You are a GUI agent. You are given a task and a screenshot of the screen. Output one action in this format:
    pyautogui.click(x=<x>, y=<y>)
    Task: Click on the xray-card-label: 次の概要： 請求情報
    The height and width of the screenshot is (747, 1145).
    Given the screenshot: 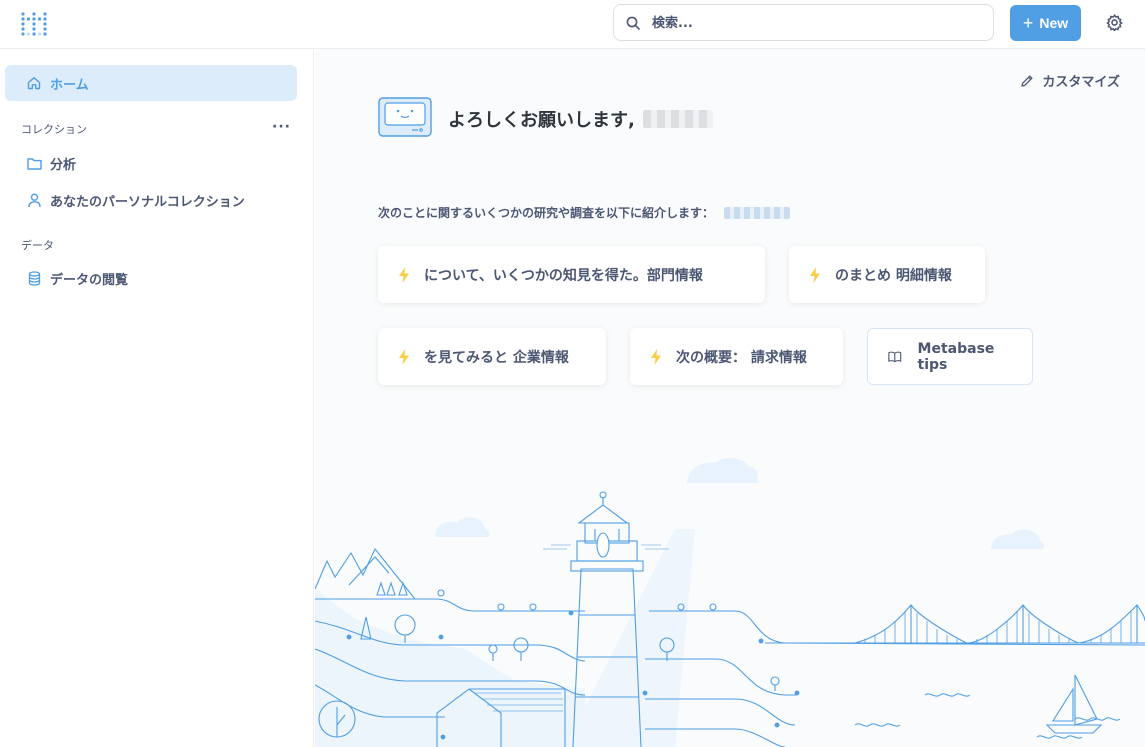 What is the action you would take?
    pyautogui.click(x=741, y=357)
    